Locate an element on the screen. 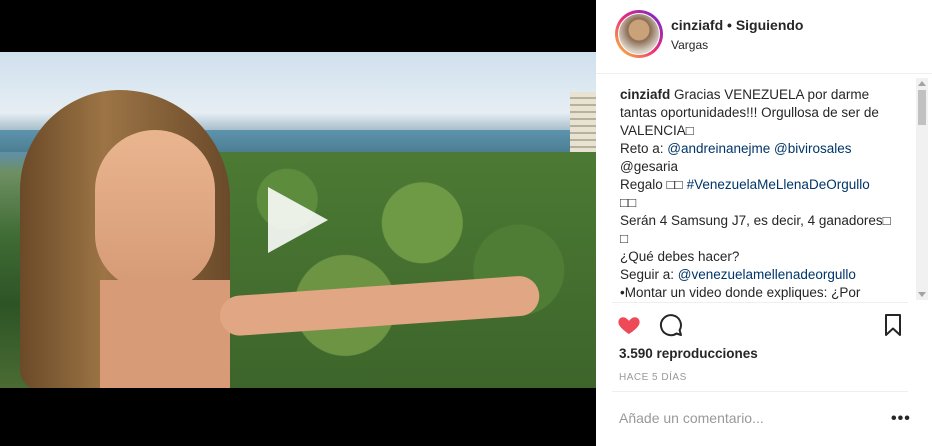 This screenshot has height=446, width=932. caption-username: cinziafd is located at coordinates (645, 94).